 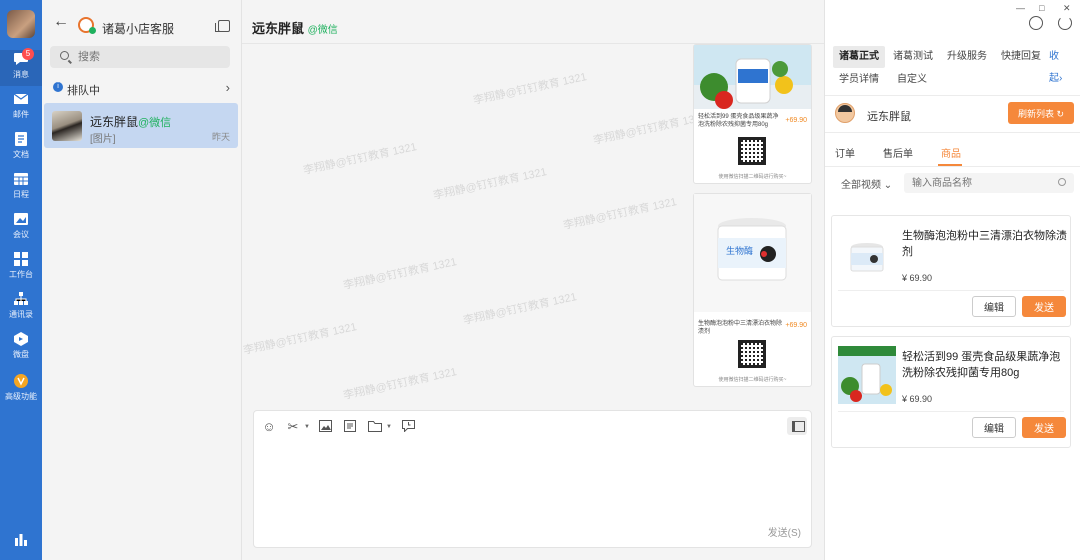 I want to click on feedback-icon, so click(x=1036, y=23).